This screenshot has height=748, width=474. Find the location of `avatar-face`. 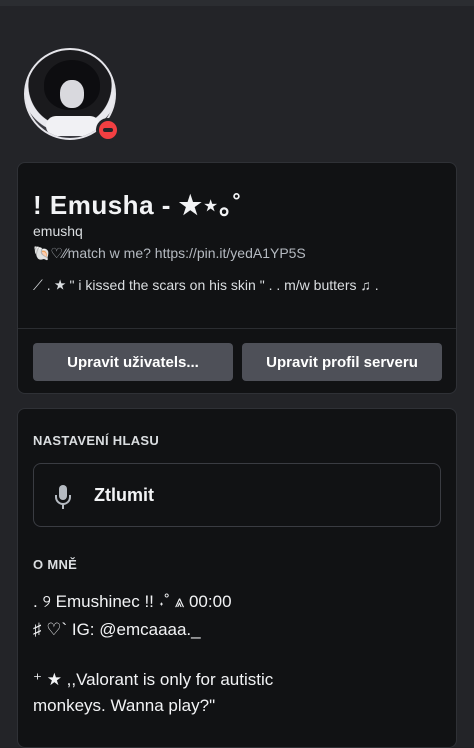

avatar-face is located at coordinates (72, 94).